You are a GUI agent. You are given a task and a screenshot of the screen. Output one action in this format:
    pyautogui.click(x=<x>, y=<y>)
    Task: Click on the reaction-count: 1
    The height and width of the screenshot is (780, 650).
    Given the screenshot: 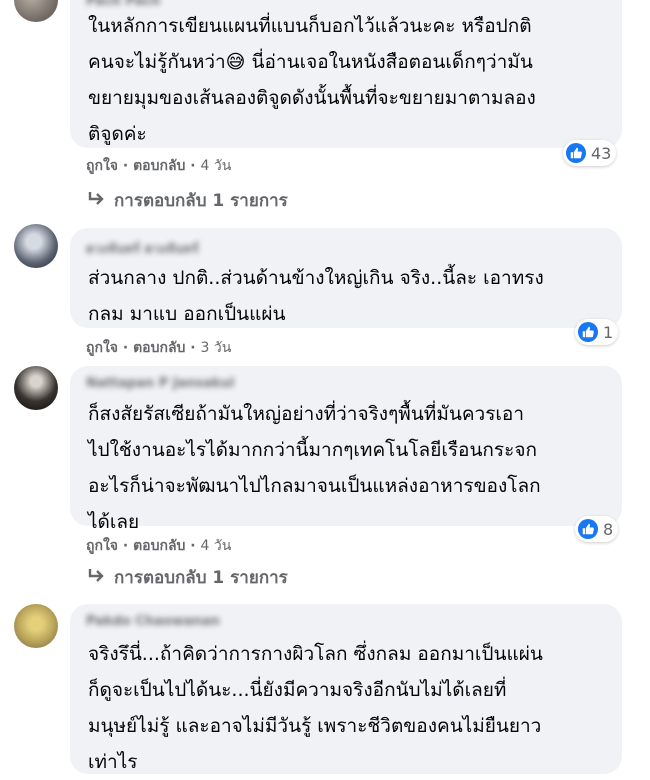 What is the action you would take?
    pyautogui.click(x=597, y=332)
    